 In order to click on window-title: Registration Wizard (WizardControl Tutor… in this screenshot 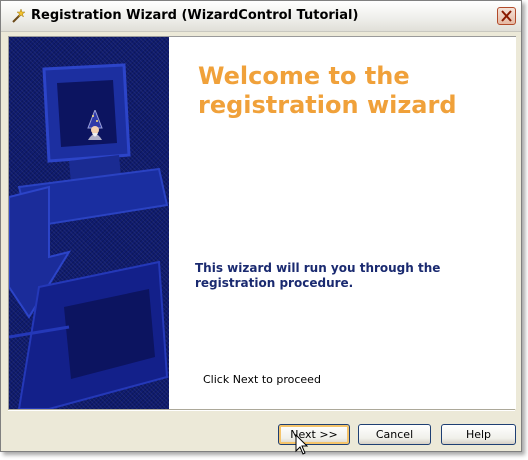, I will do `click(195, 15)`.